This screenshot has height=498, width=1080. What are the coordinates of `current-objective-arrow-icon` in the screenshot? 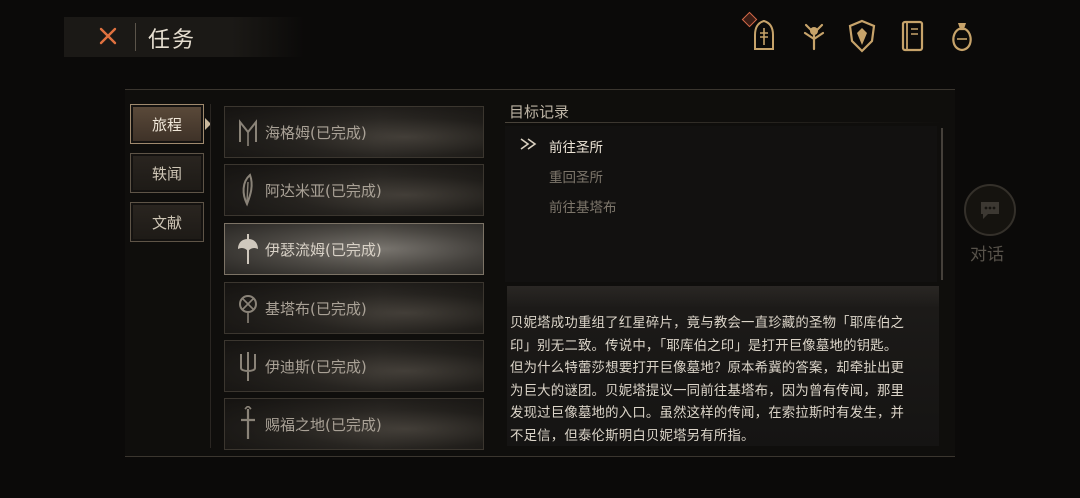 It's located at (528, 144).